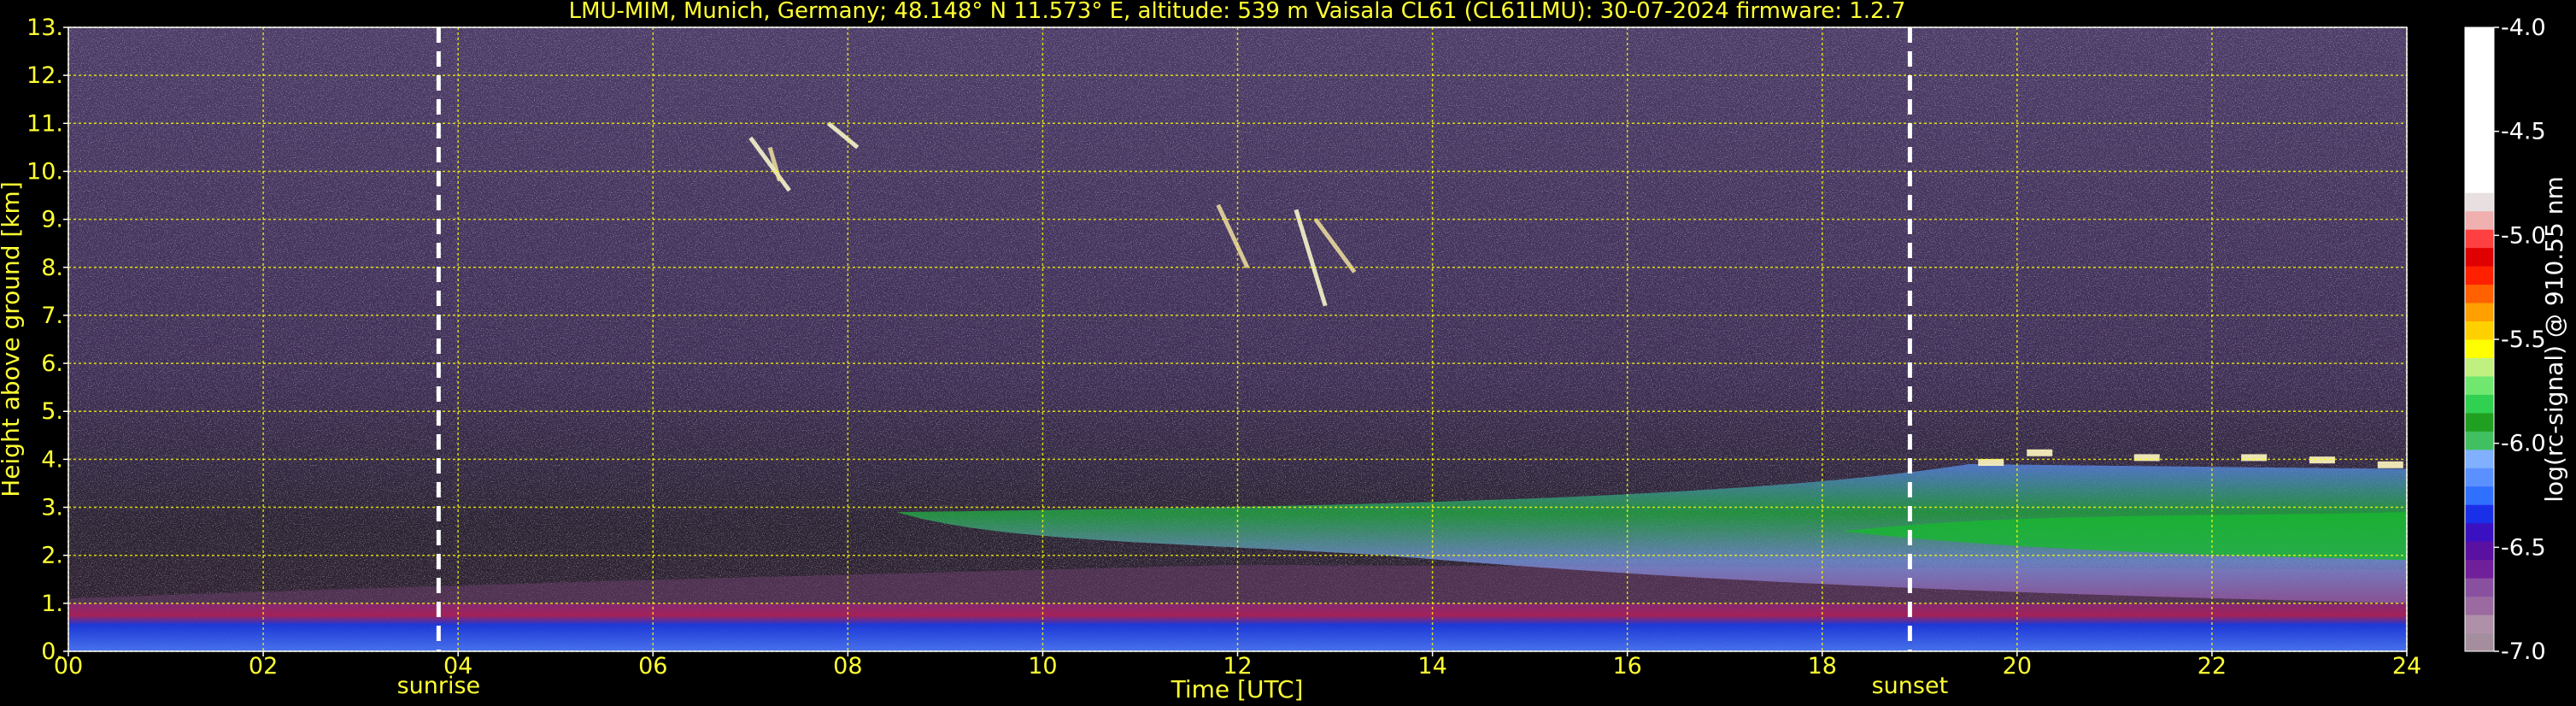  What do you see at coordinates (1910, 686) in the screenshot?
I see `sunset-label: sunset` at bounding box center [1910, 686].